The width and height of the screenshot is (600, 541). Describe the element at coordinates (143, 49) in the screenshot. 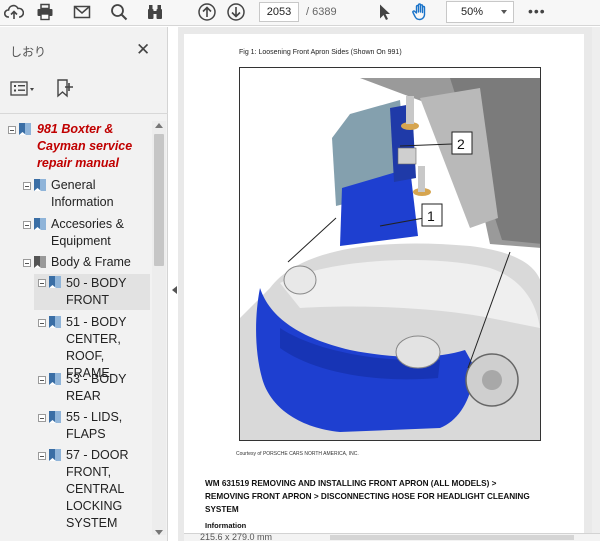

I see `close-icon: ✕` at that location.